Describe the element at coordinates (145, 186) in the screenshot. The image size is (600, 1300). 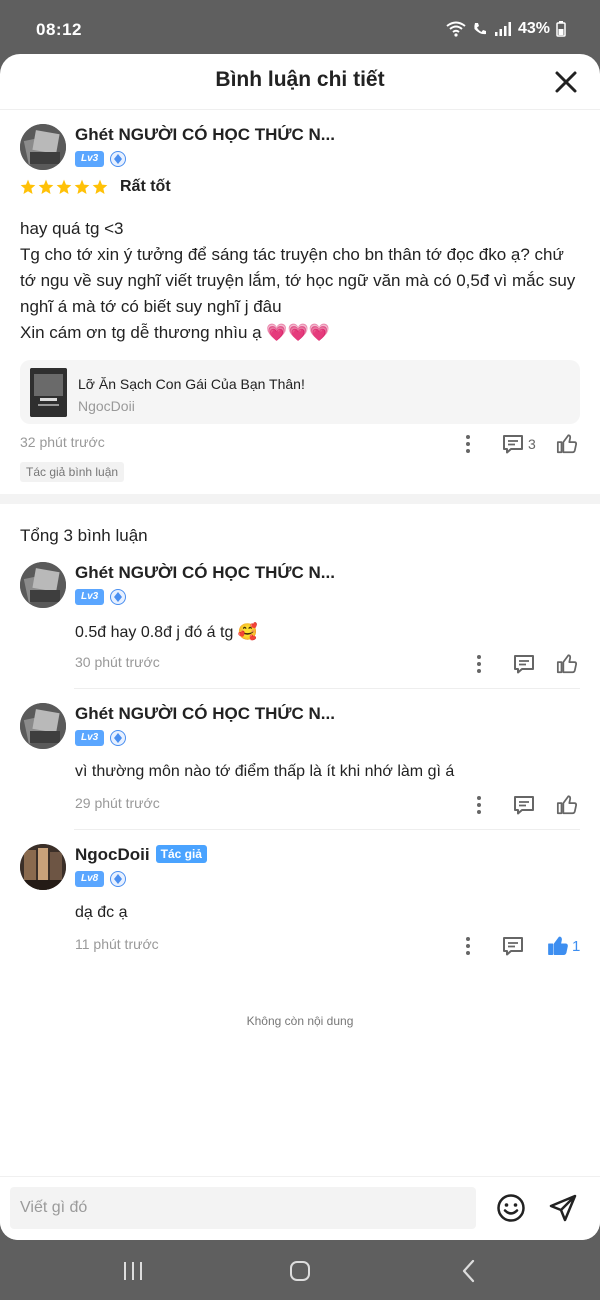
I see `rating-label: Rất tốt` at that location.